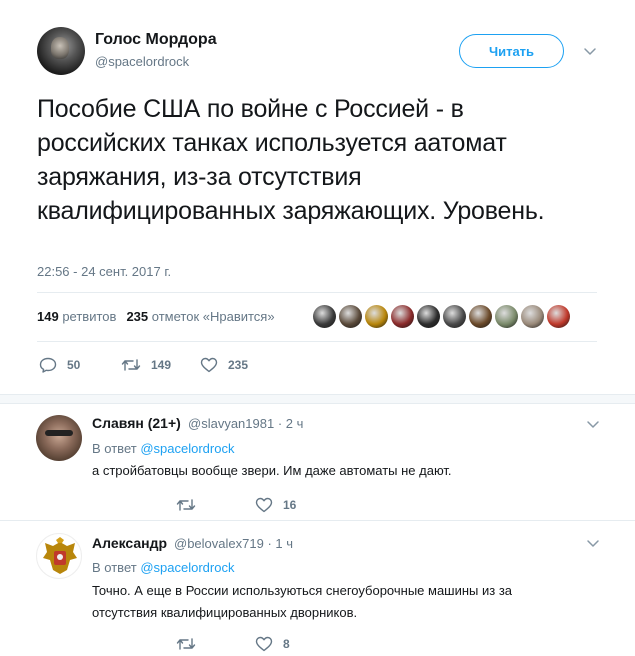 Image resolution: width=635 pixels, height=656 pixels. Describe the element at coordinates (238, 365) in the screenshot. I see `like-count: 235` at that location.